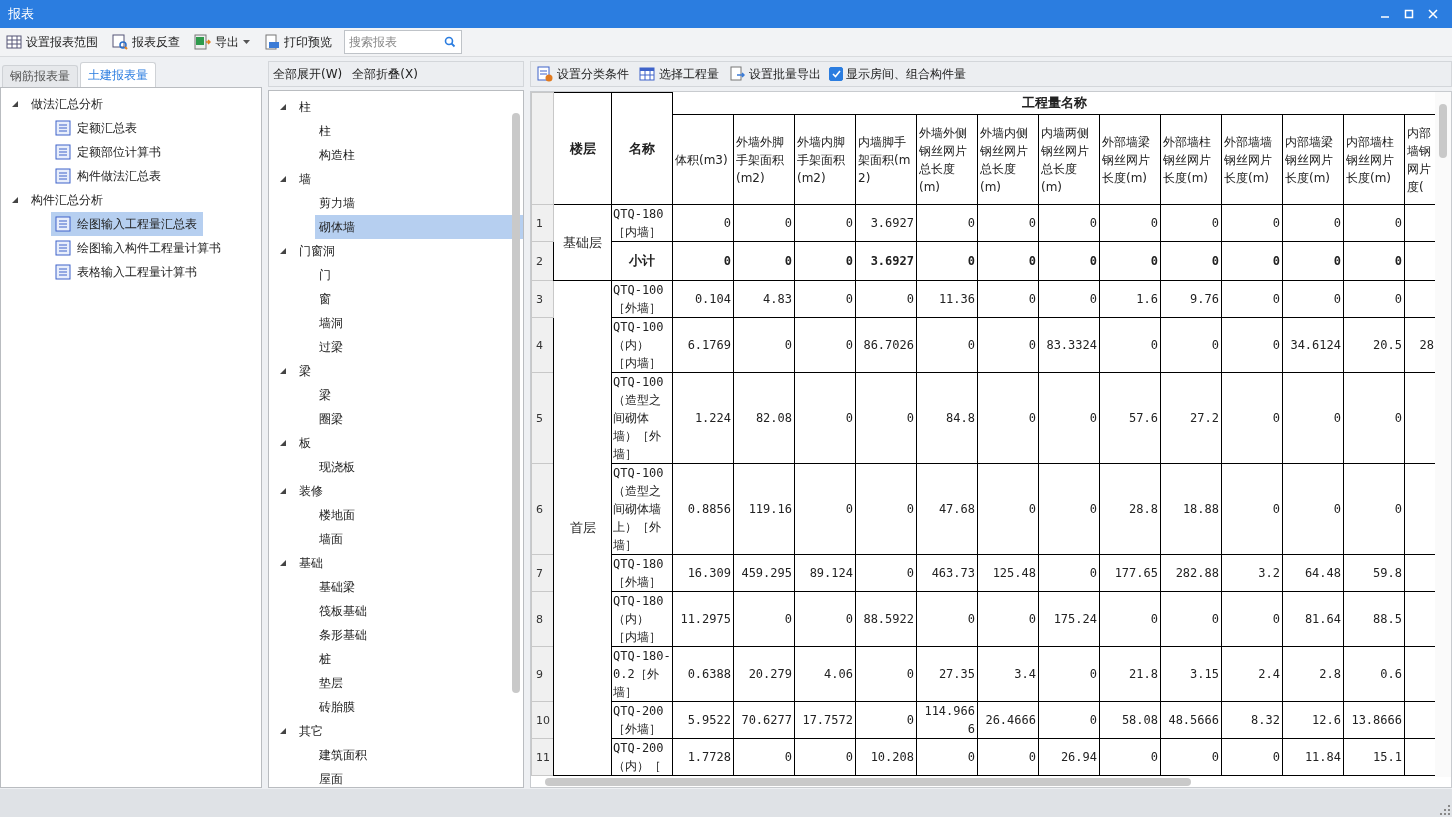 This screenshot has width=1452, height=817. What do you see at coordinates (897, 74) in the screenshot?
I see `room-component-checkbox: 显示房间、组合构件量` at bounding box center [897, 74].